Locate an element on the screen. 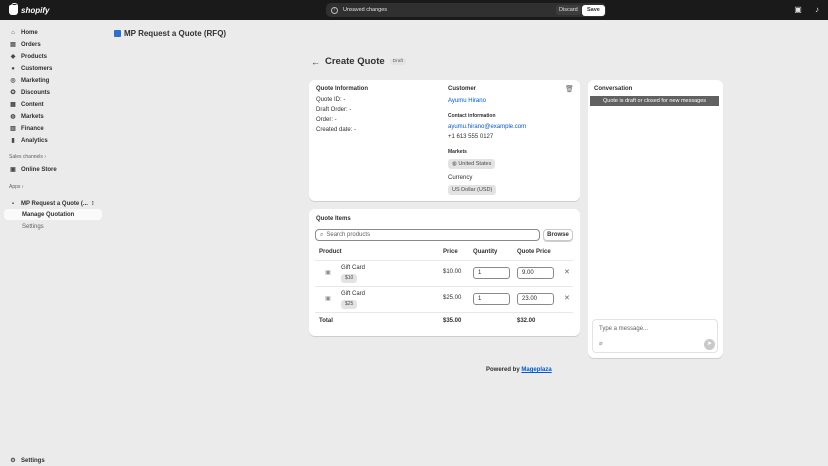  sidebar-item-orders: ▤ Orders is located at coordinates (53, 44).